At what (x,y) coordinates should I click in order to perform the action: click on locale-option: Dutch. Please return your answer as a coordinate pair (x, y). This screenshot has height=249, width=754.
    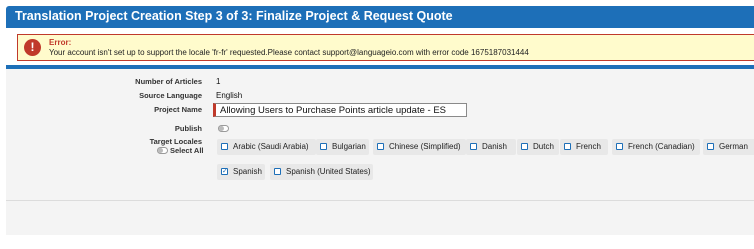
    Looking at the image, I should click on (538, 147).